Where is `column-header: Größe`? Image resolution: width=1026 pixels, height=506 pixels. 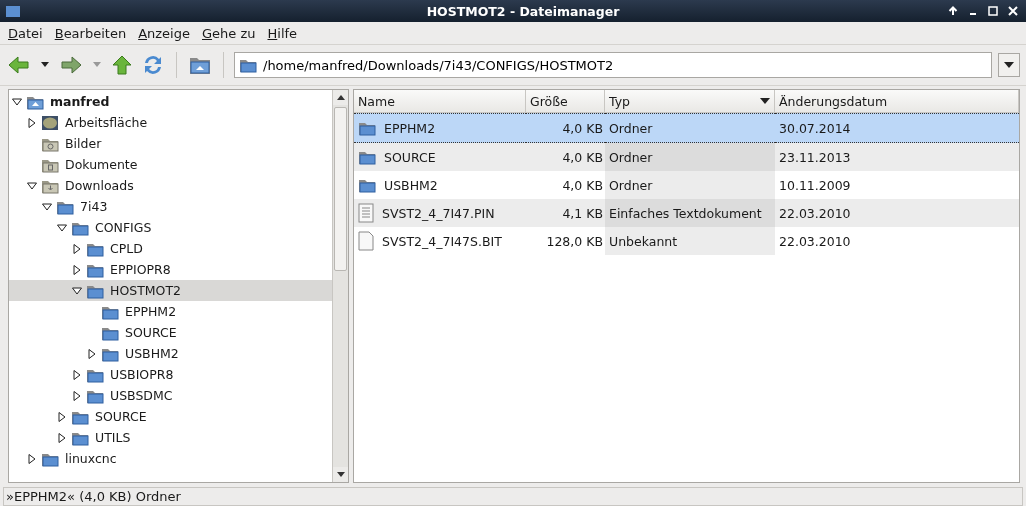
column-header: Größe is located at coordinates (565, 101).